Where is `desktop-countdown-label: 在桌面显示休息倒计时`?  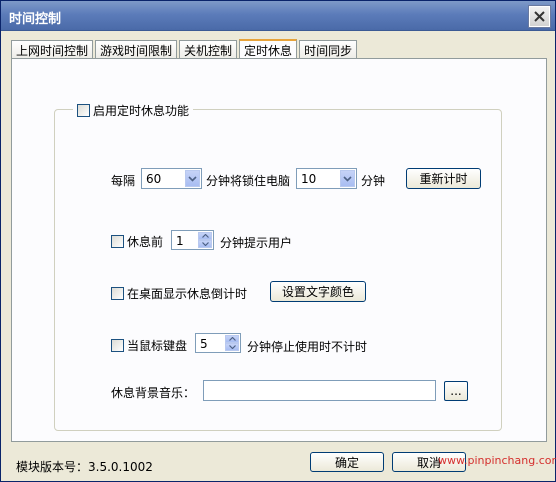
desktop-countdown-label: 在桌面显示休息倒计时 is located at coordinates (187, 294).